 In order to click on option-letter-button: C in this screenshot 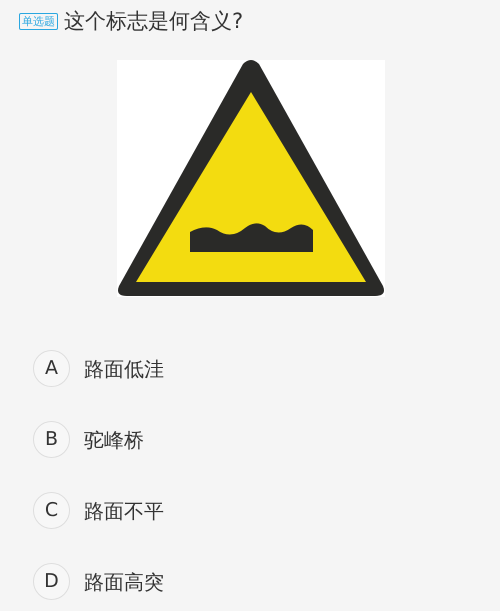, I will do `click(51, 510)`.